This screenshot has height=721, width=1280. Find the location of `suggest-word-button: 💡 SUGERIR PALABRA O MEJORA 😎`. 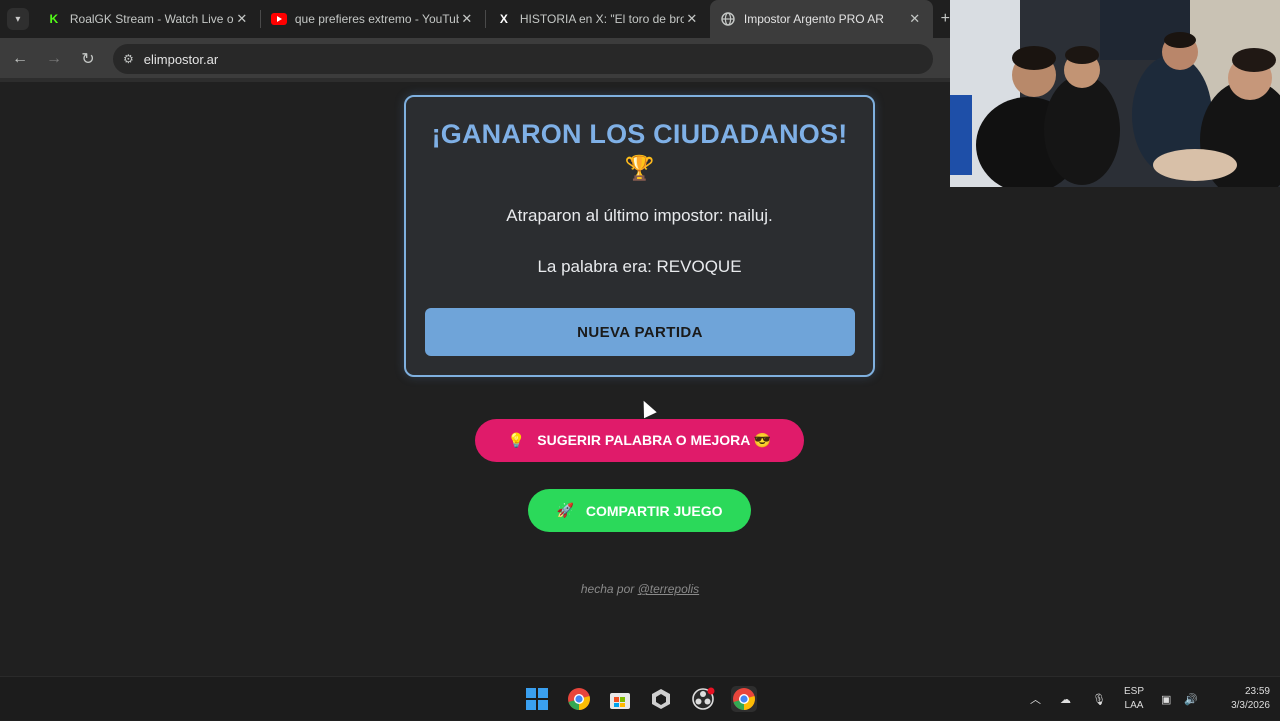

suggest-word-button: 💡 SUGERIR PALABRA O MEJORA 😎 is located at coordinates (639, 440).